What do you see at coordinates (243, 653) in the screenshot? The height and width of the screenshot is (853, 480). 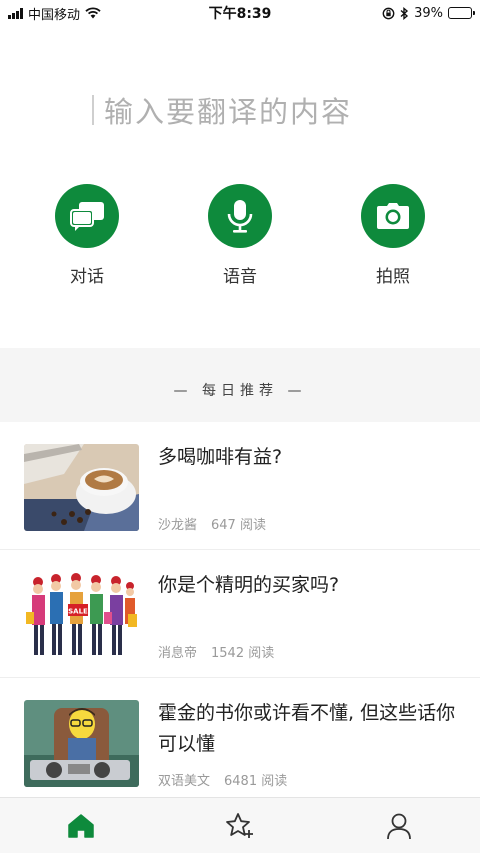 I see `article-read-count: 1542 阅读` at bounding box center [243, 653].